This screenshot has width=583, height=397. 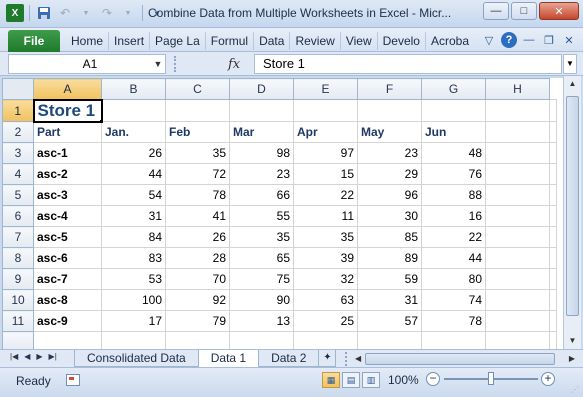 What do you see at coordinates (261, 89) in the screenshot?
I see `column-header: D` at bounding box center [261, 89].